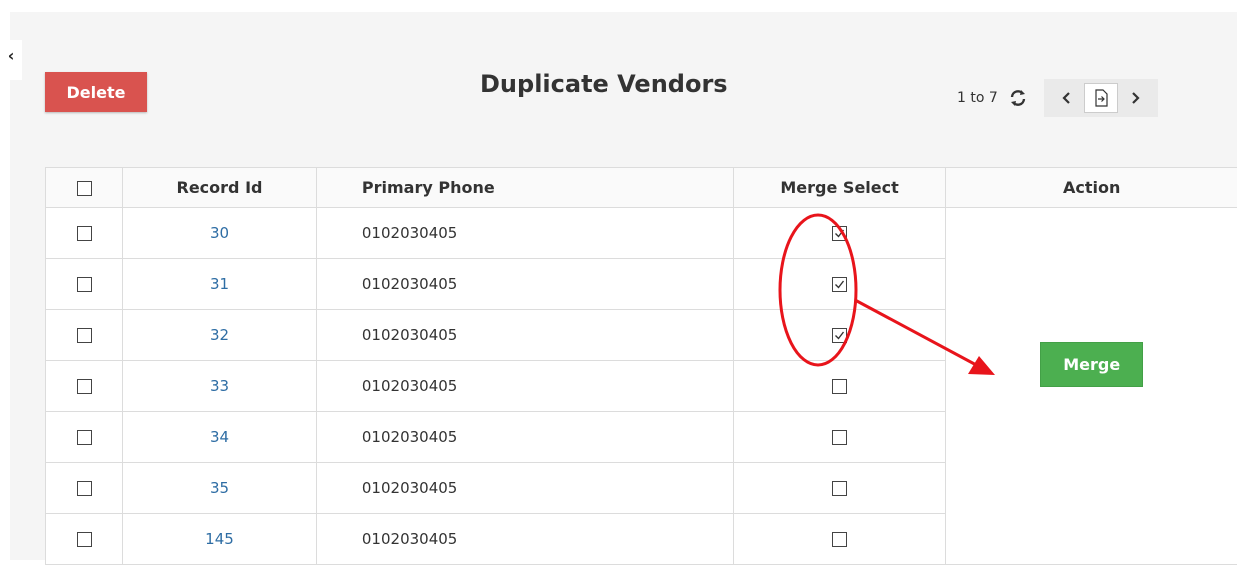 The height and width of the screenshot is (565, 1237). I want to click on column-header-record-id: Record Id, so click(220, 188).